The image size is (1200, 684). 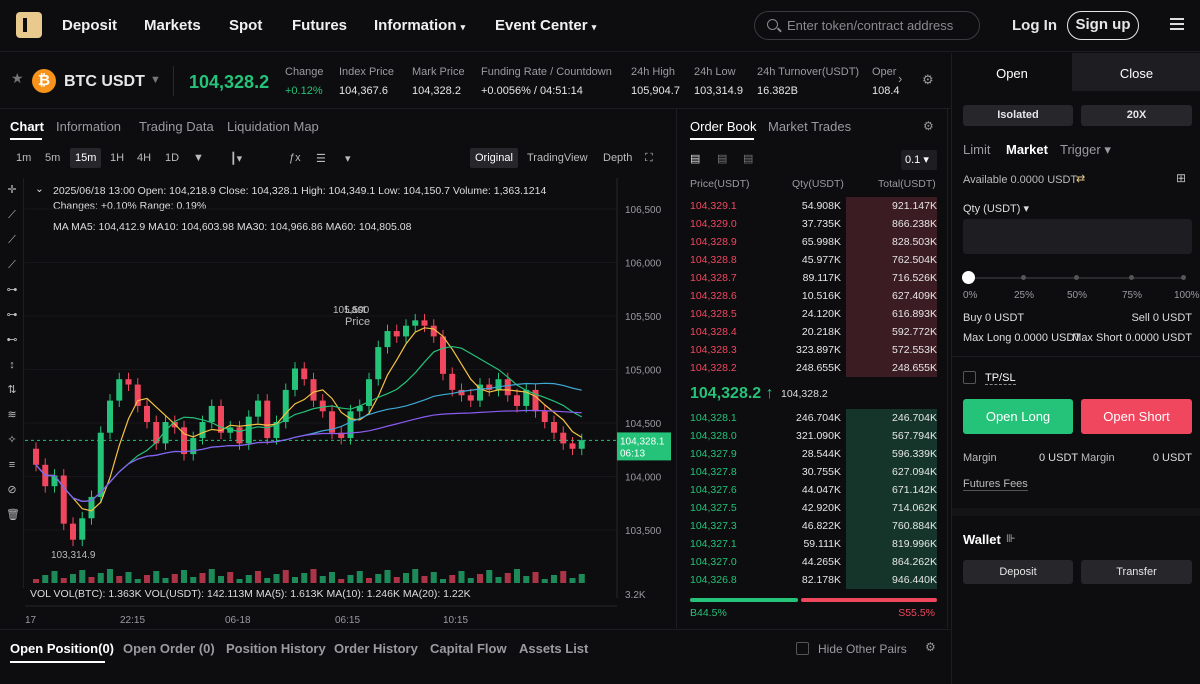 What do you see at coordinates (1136, 572) in the screenshot?
I see `transfer-button: Transfer` at bounding box center [1136, 572].